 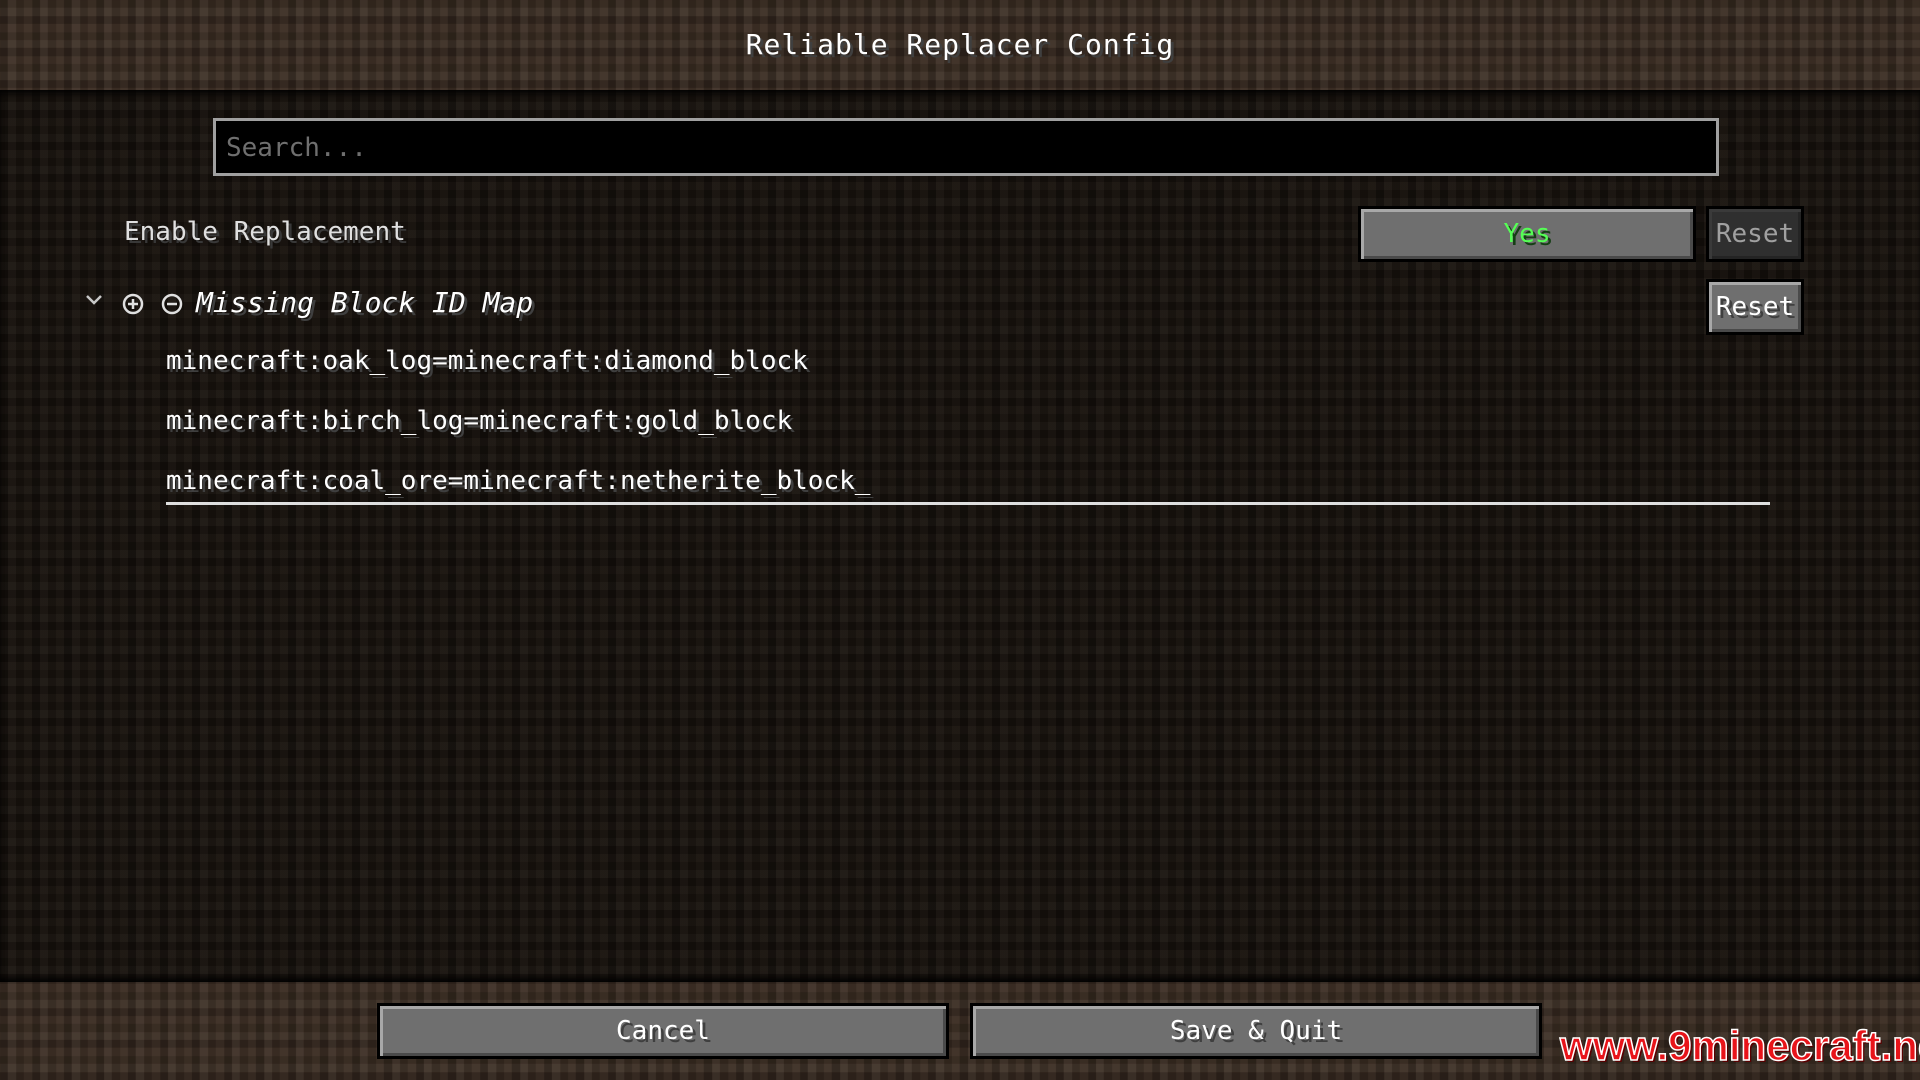 I want to click on search-input, so click(x=966, y=148).